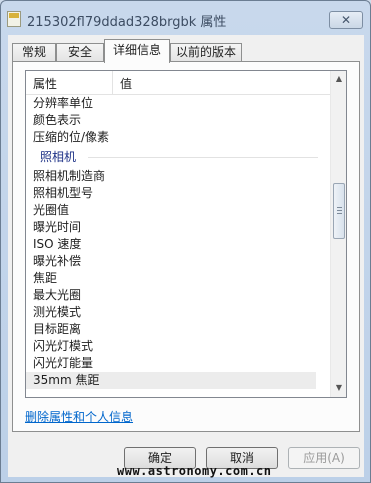 The height and width of the screenshot is (483, 371). I want to click on list-item: 测光模式, so click(178, 312).